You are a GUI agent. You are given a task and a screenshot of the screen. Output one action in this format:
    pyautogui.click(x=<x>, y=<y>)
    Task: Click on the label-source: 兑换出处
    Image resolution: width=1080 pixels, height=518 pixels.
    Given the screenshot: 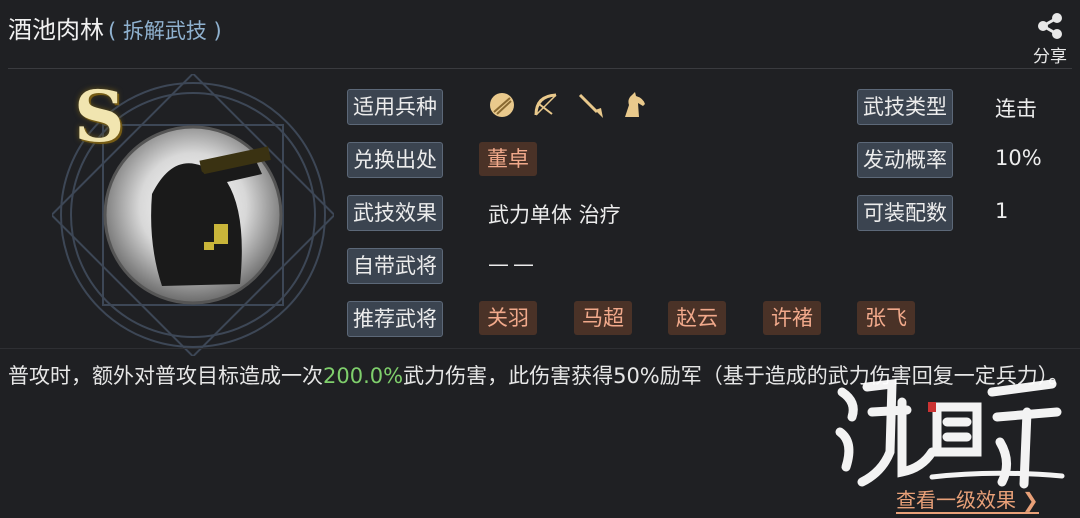 What is the action you would take?
    pyautogui.click(x=395, y=160)
    